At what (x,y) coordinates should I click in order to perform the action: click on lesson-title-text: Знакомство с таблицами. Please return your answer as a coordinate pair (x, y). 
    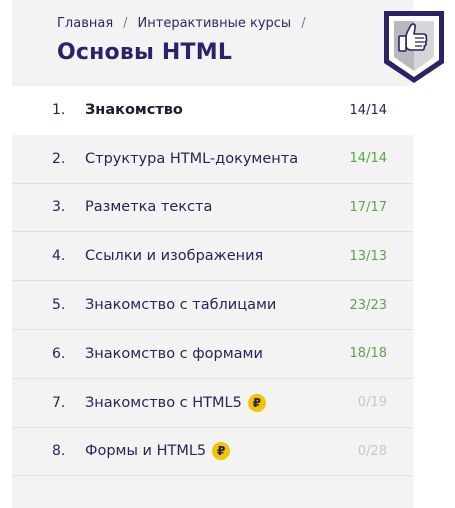
    Looking at the image, I should click on (181, 305).